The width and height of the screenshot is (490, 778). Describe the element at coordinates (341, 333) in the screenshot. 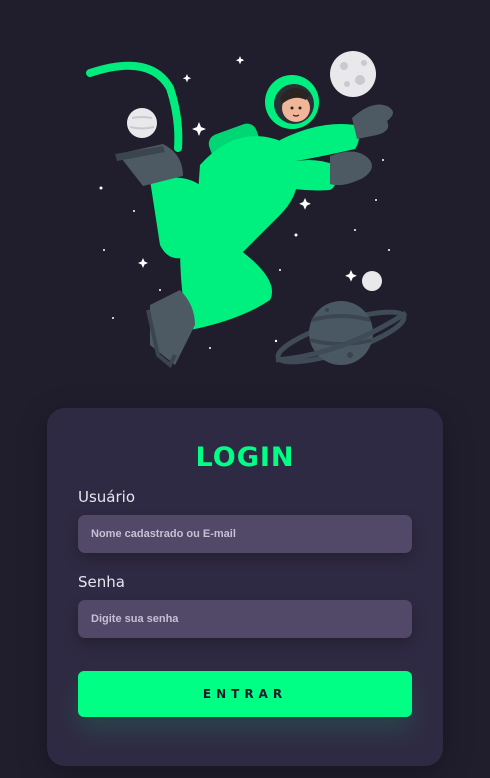

I see `planet-saturn-icon` at that location.